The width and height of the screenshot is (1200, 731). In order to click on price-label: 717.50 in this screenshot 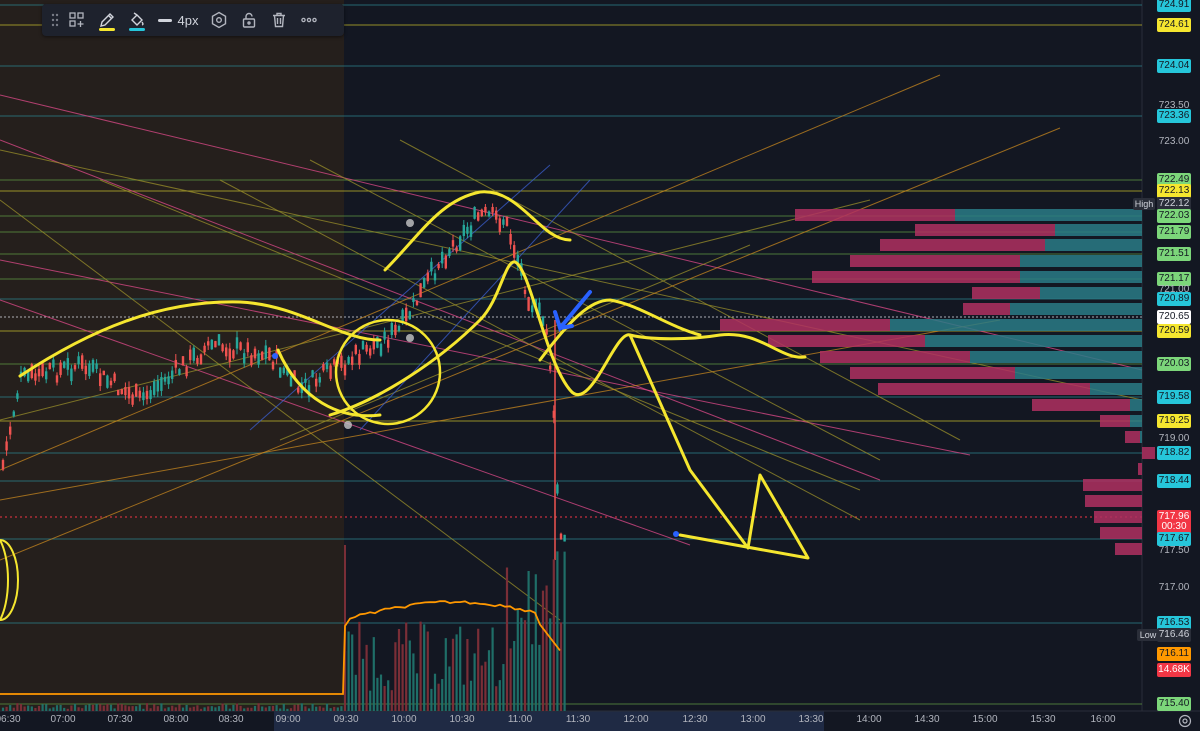, I will do `click(1174, 550)`.